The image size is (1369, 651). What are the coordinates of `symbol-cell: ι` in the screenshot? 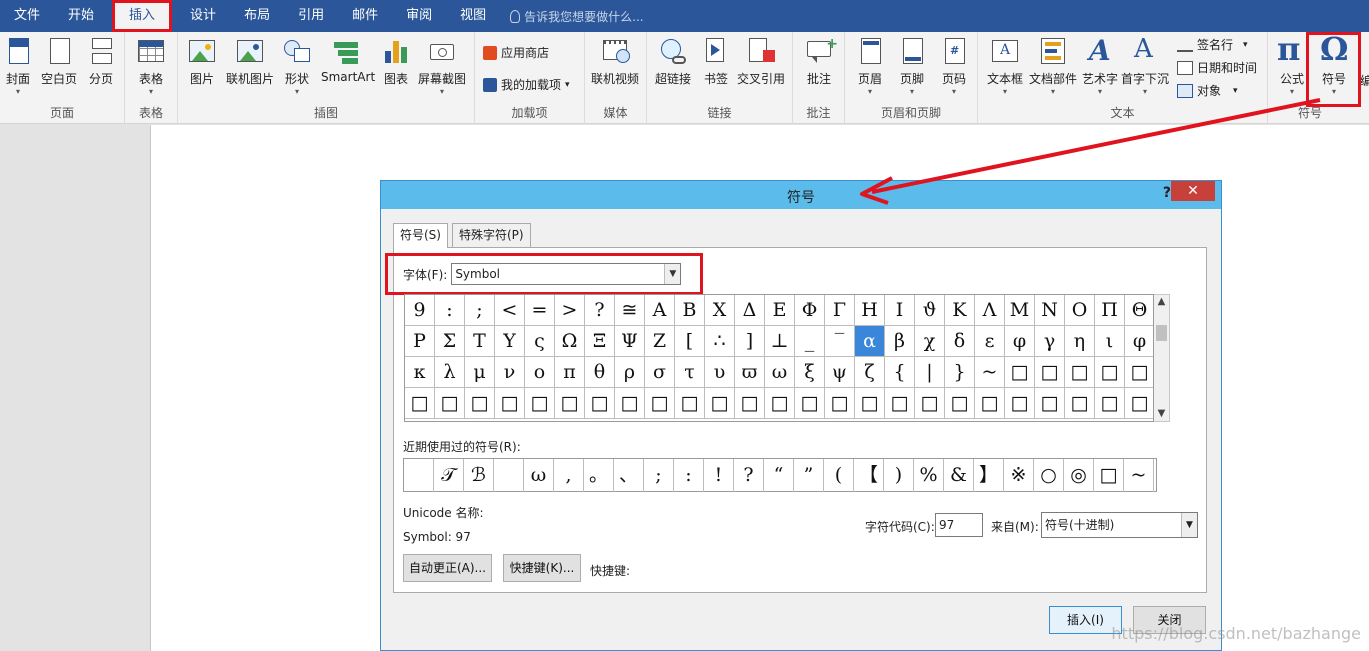 It's located at (1110, 341).